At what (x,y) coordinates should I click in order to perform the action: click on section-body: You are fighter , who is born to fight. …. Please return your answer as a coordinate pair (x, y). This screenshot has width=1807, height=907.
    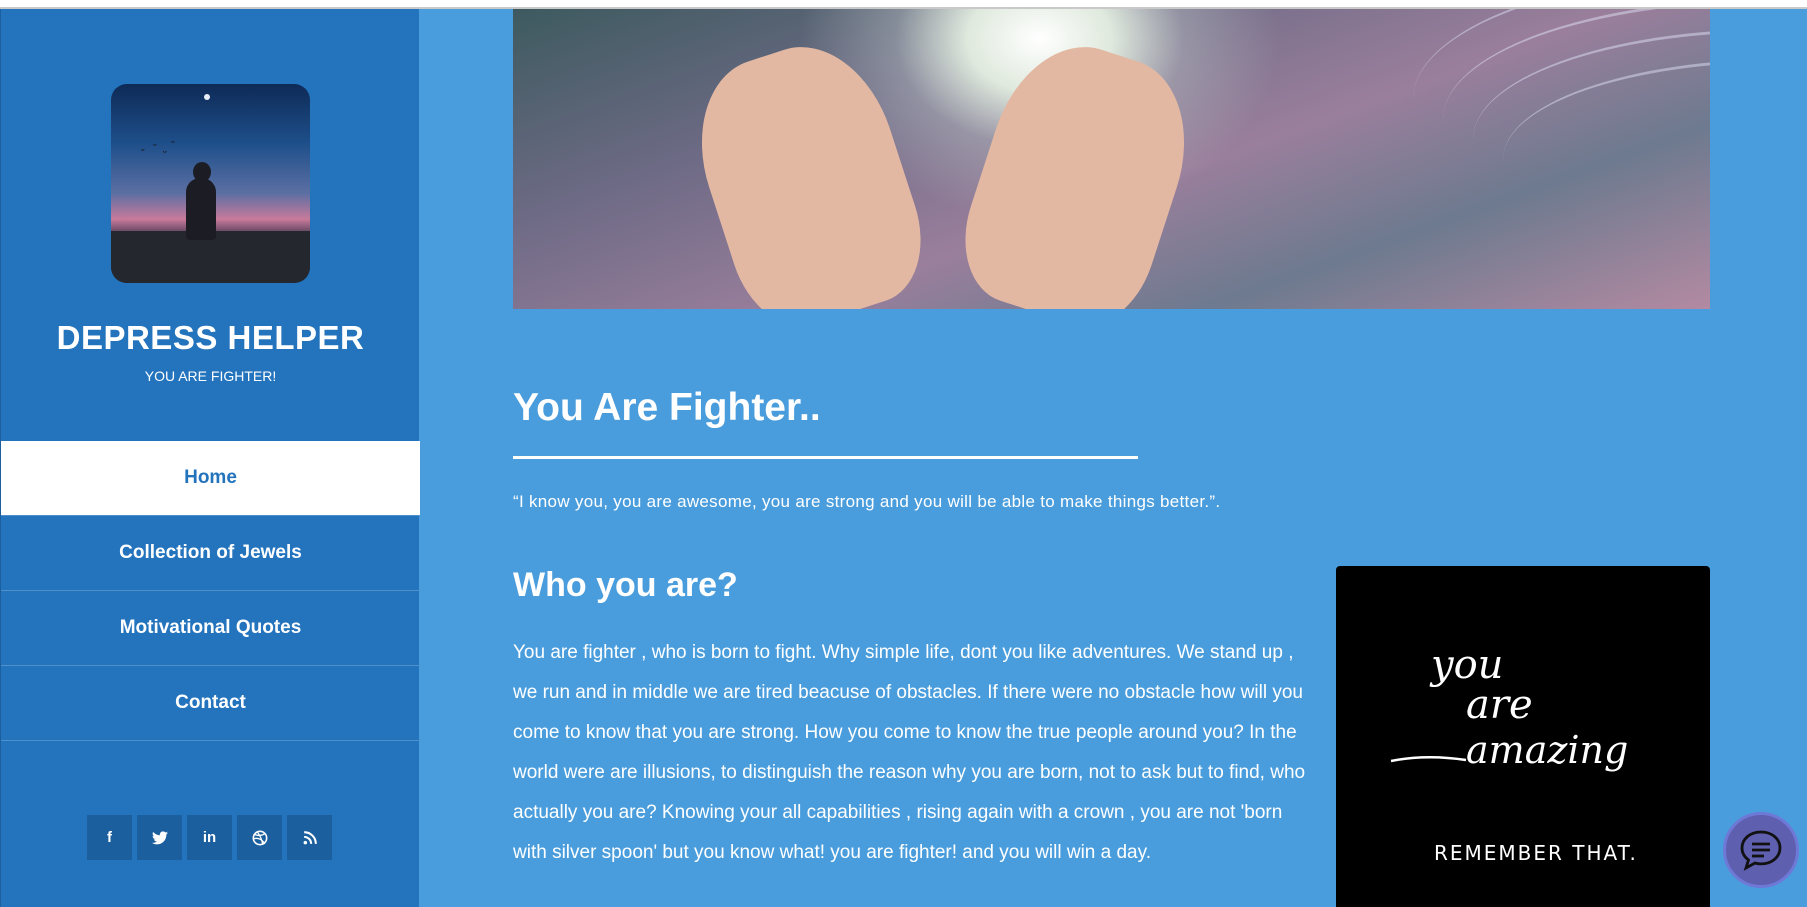
    Looking at the image, I should click on (909, 752).